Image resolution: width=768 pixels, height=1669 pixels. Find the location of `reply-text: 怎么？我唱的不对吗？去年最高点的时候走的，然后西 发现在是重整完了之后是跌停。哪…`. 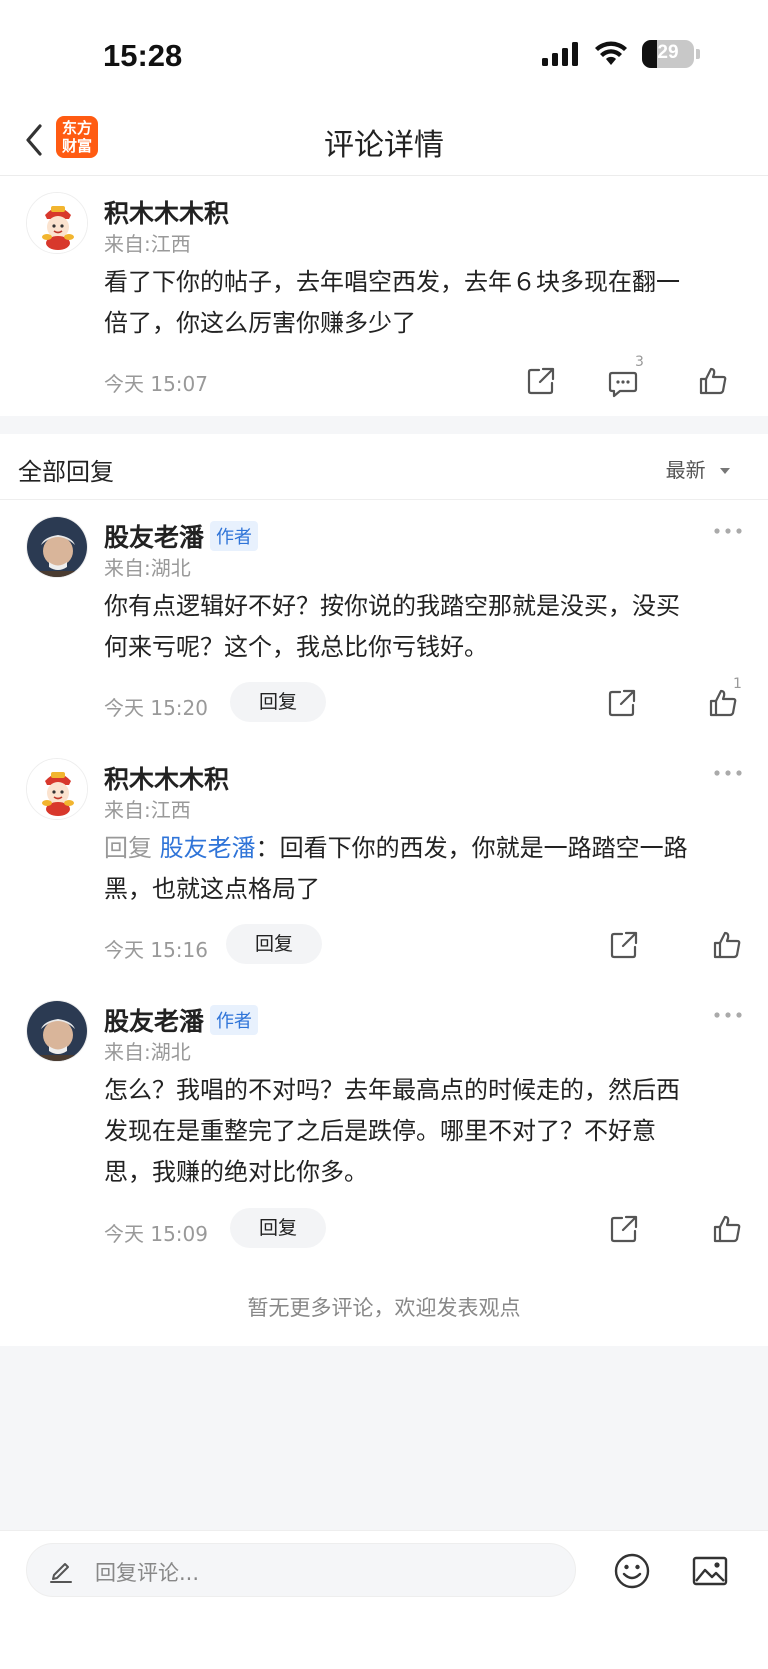

reply-text: 怎么？我唱的不对吗？去年最高点的时候走的，然后西 发现在是重整完了之后是跌停。哪… is located at coordinates (424, 1131).